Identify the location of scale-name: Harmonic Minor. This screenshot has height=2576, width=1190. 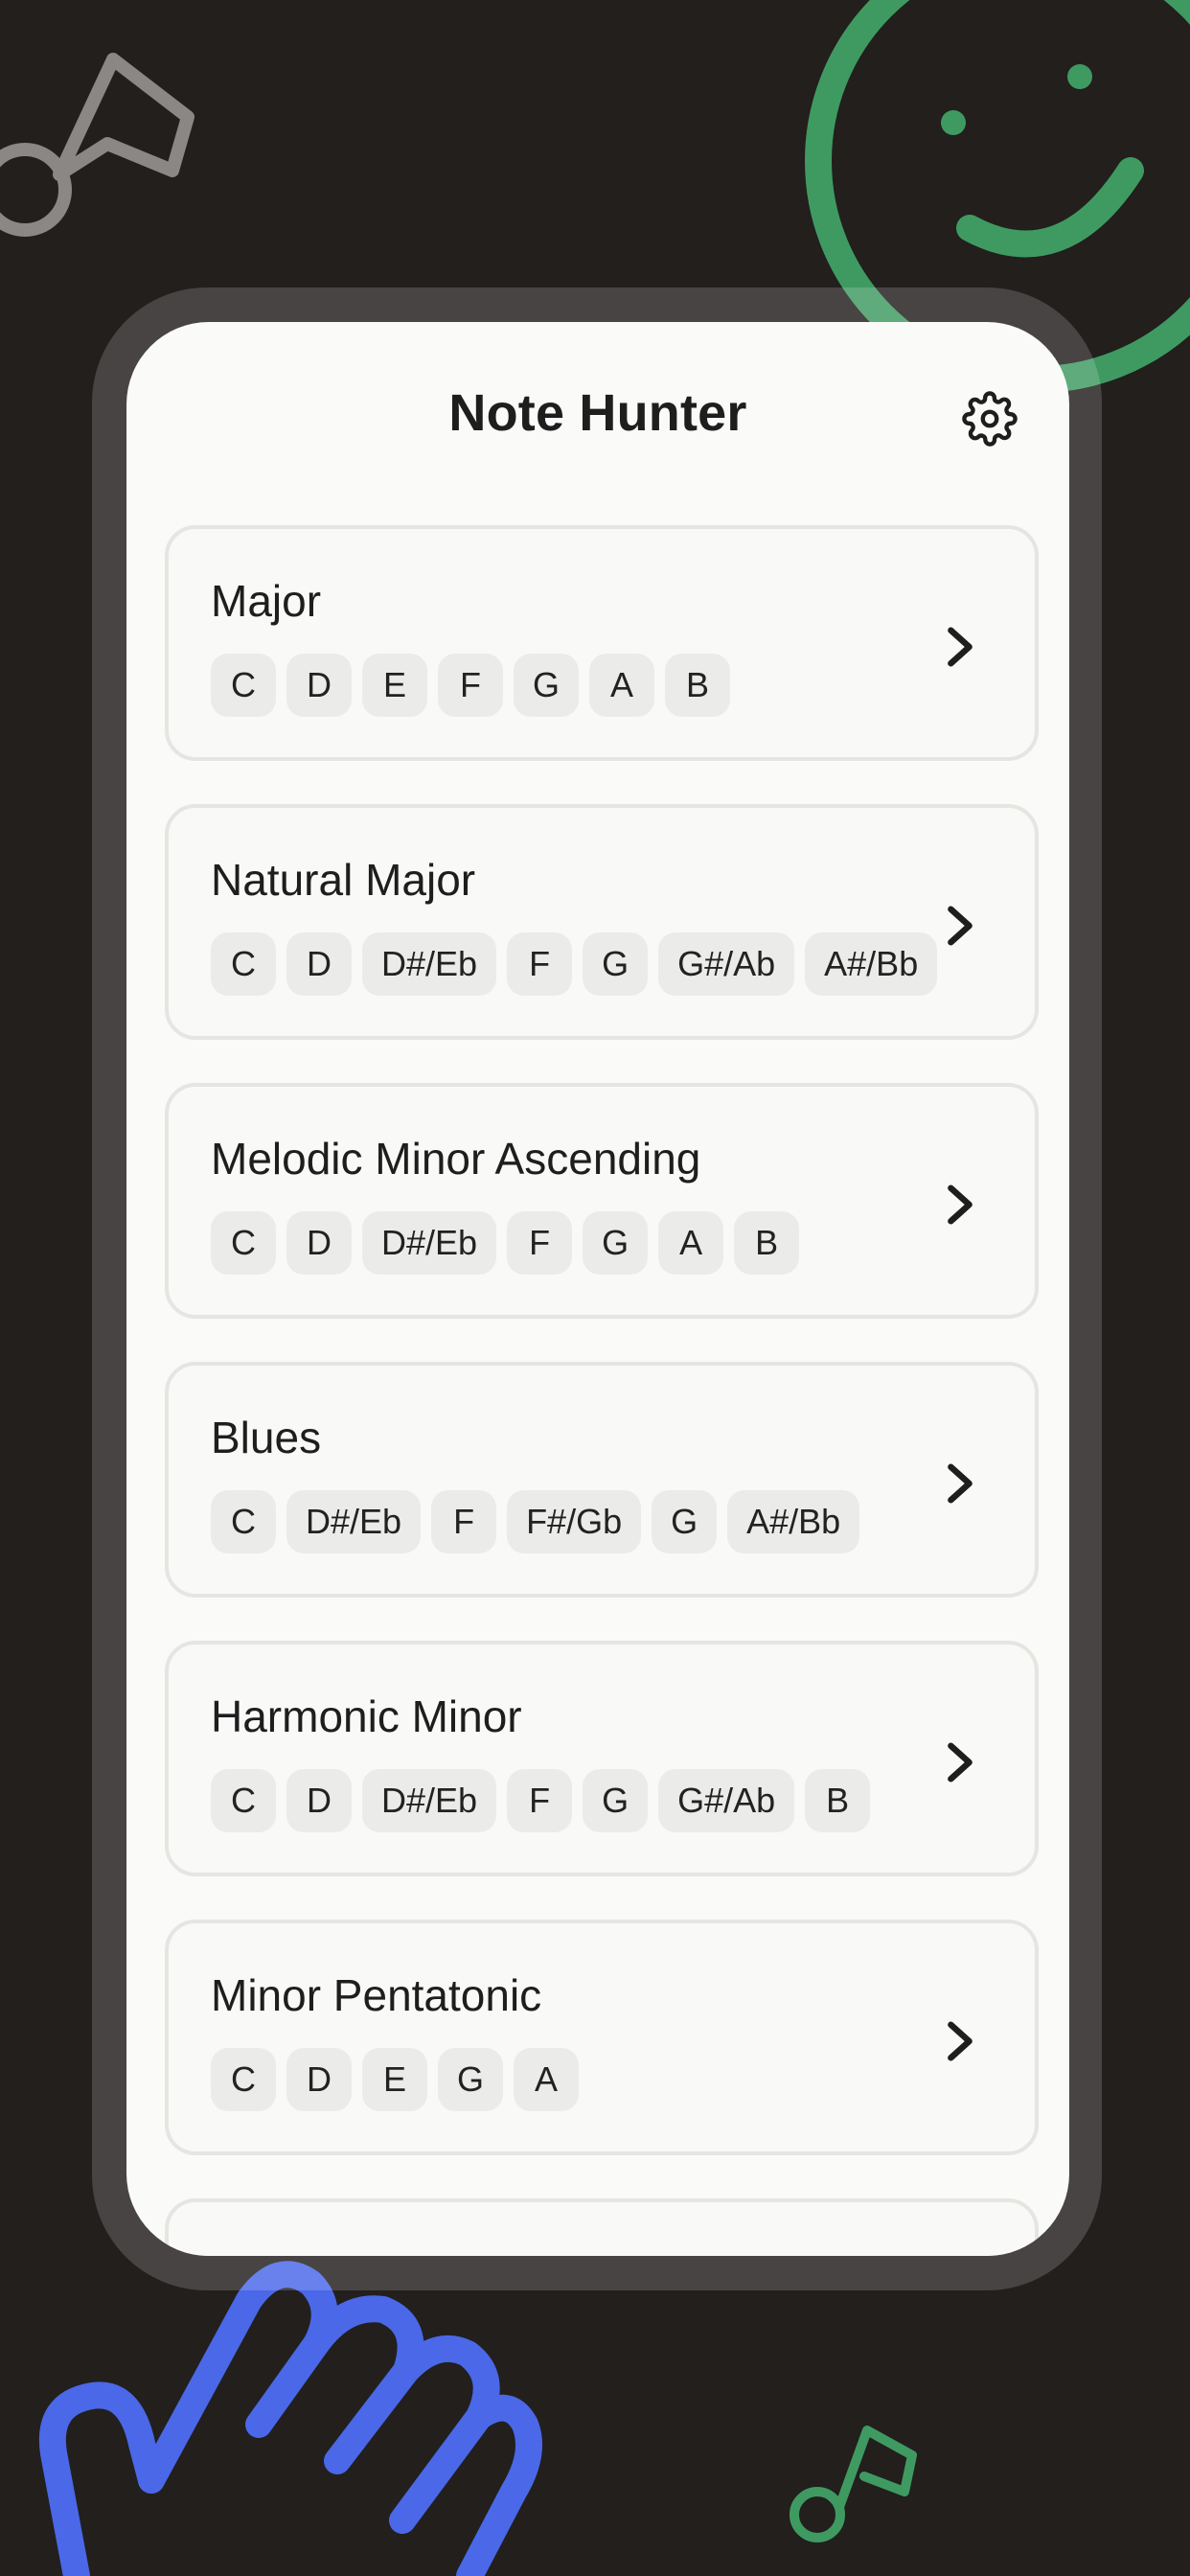
(366, 1716).